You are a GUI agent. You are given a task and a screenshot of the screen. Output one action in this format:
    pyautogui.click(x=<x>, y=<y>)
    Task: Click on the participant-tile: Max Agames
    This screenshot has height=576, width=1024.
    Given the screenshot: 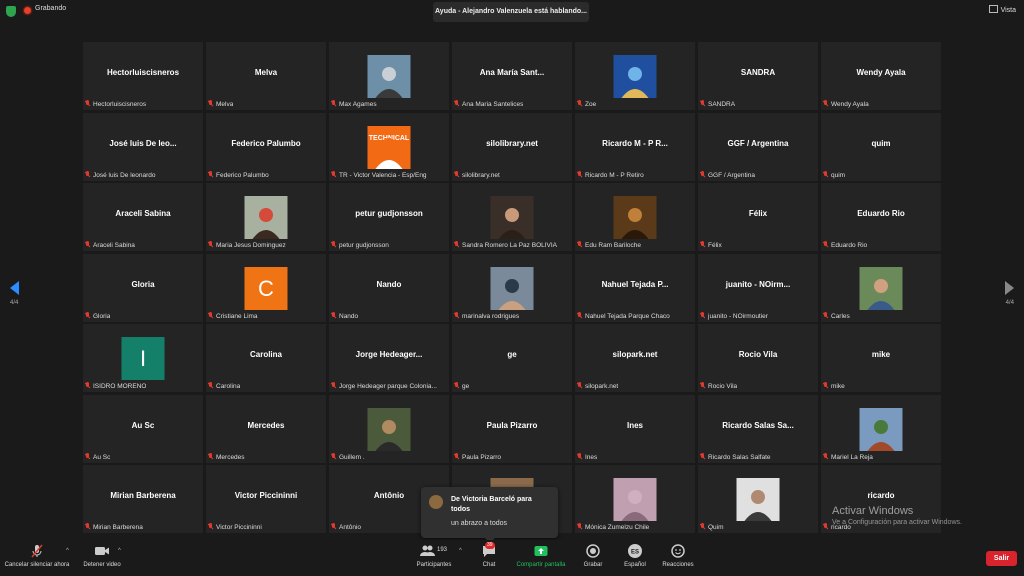 What is the action you would take?
    pyautogui.click(x=389, y=76)
    